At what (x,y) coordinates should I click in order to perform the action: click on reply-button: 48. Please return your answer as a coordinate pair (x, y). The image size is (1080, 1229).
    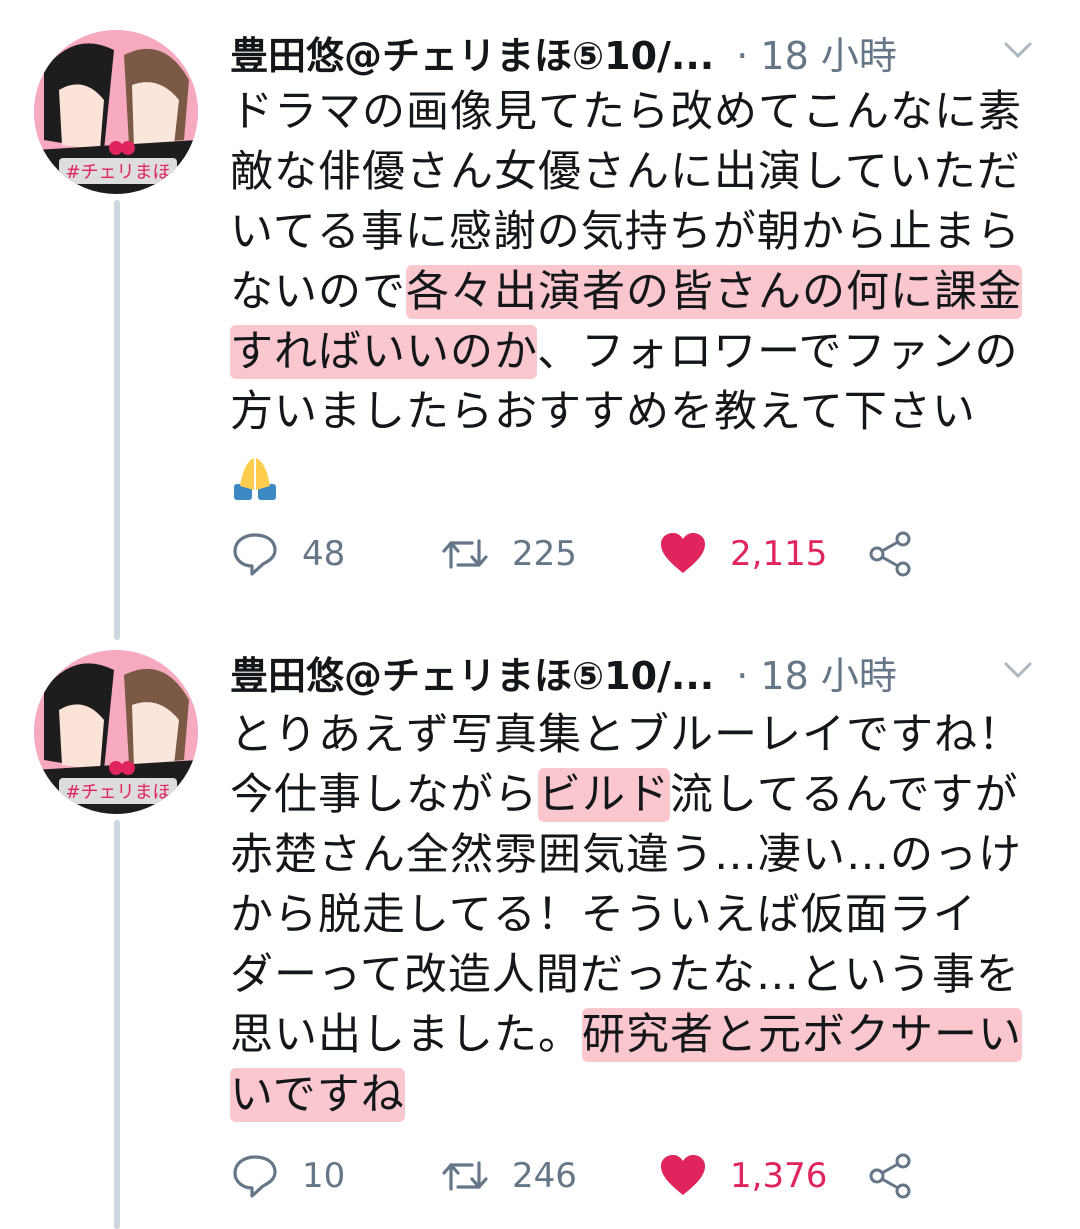
    Looking at the image, I should click on (287, 554).